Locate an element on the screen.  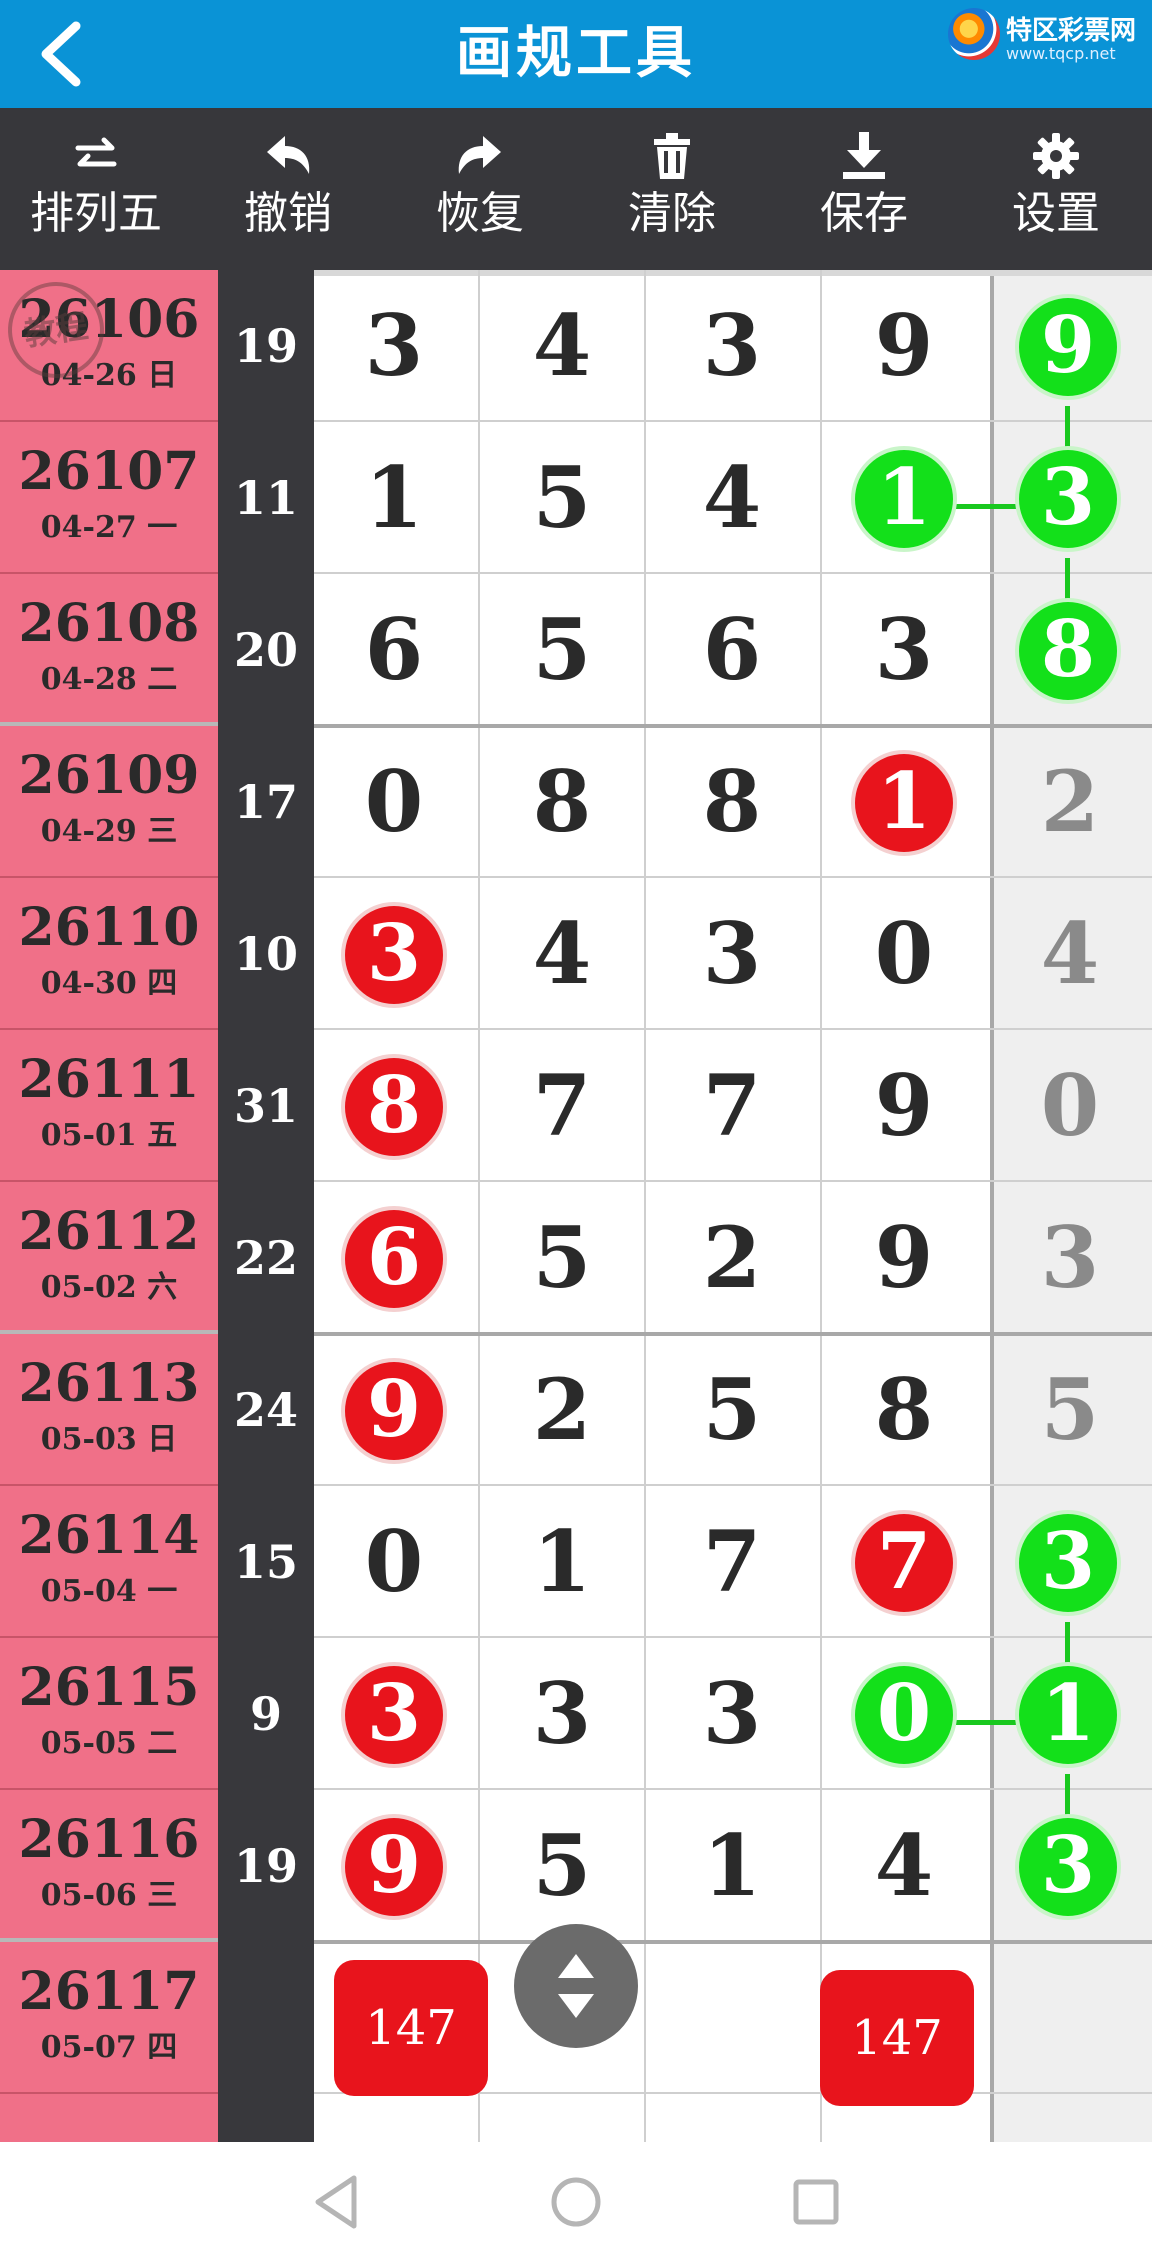
sum-value: 17 is located at coordinates (265, 802).